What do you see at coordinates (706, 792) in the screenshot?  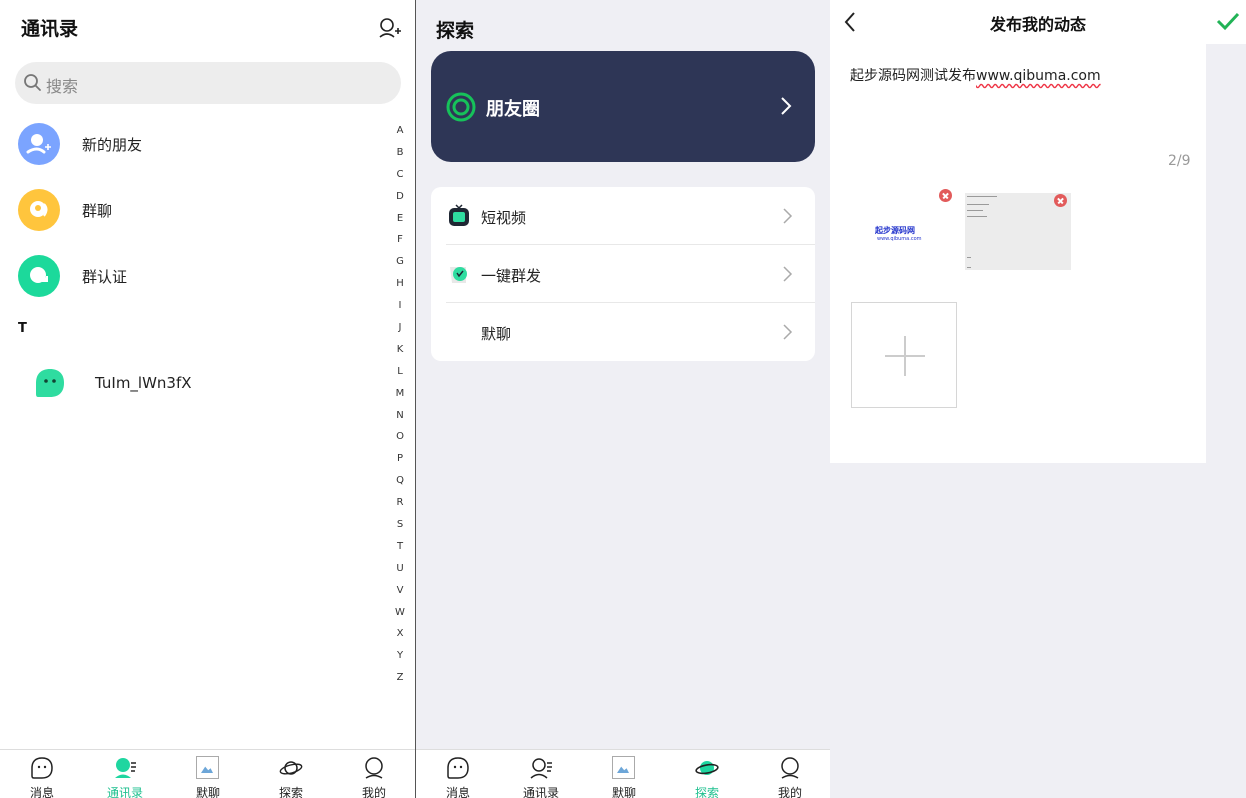 I see `tab-label: 探索` at bounding box center [706, 792].